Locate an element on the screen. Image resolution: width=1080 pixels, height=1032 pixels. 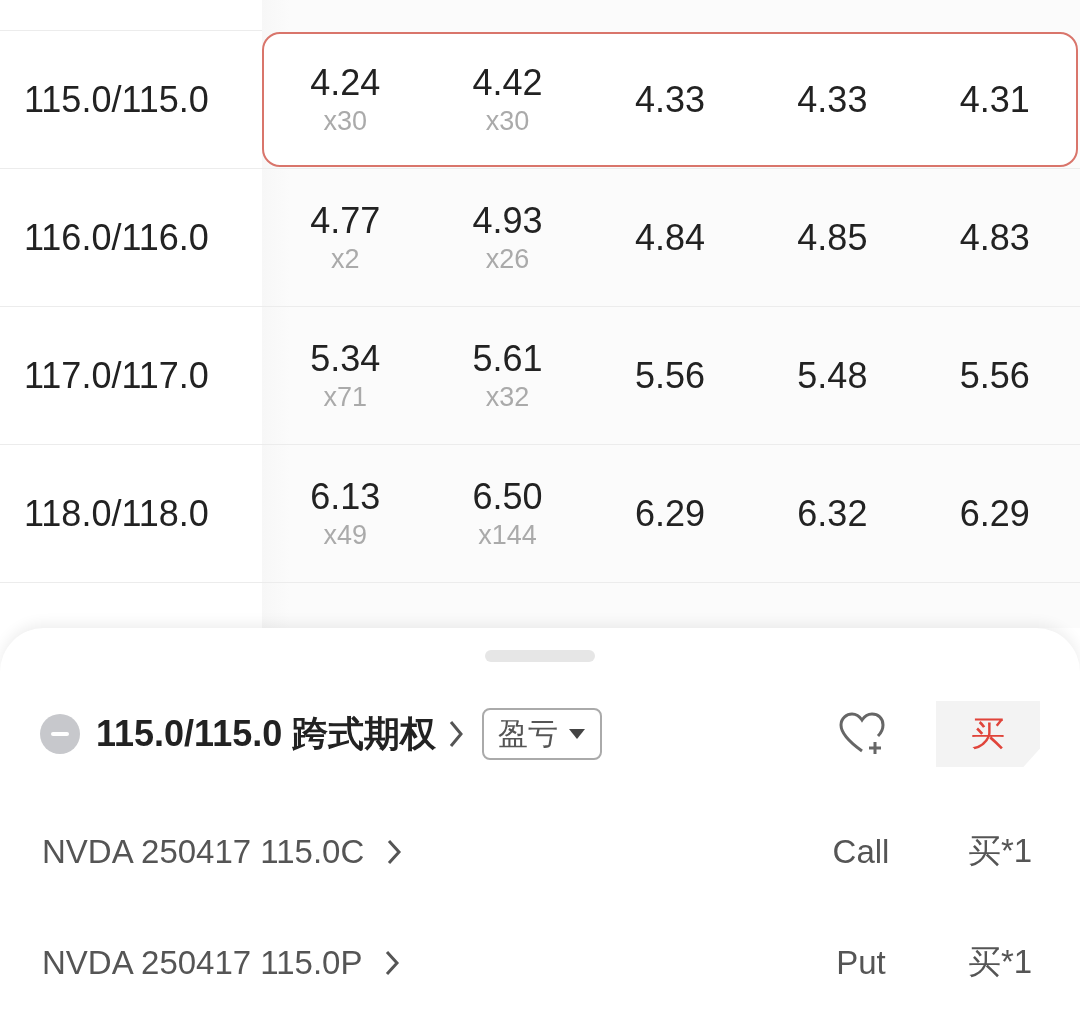
size-value: x144 is located at coordinates (507, 535).